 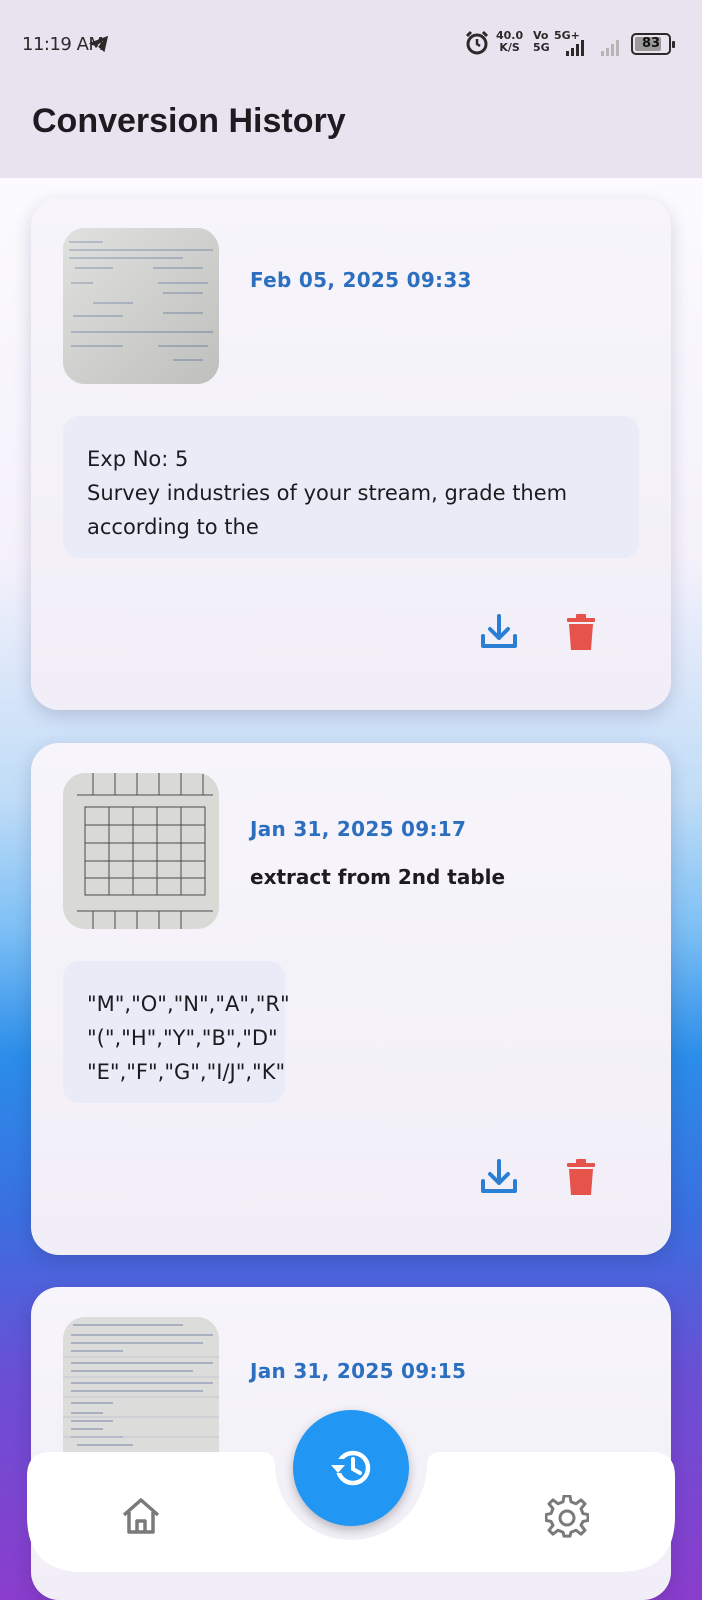 What do you see at coordinates (358, 829) in the screenshot?
I see `card-date: Jan 31, 2025 09:17` at bounding box center [358, 829].